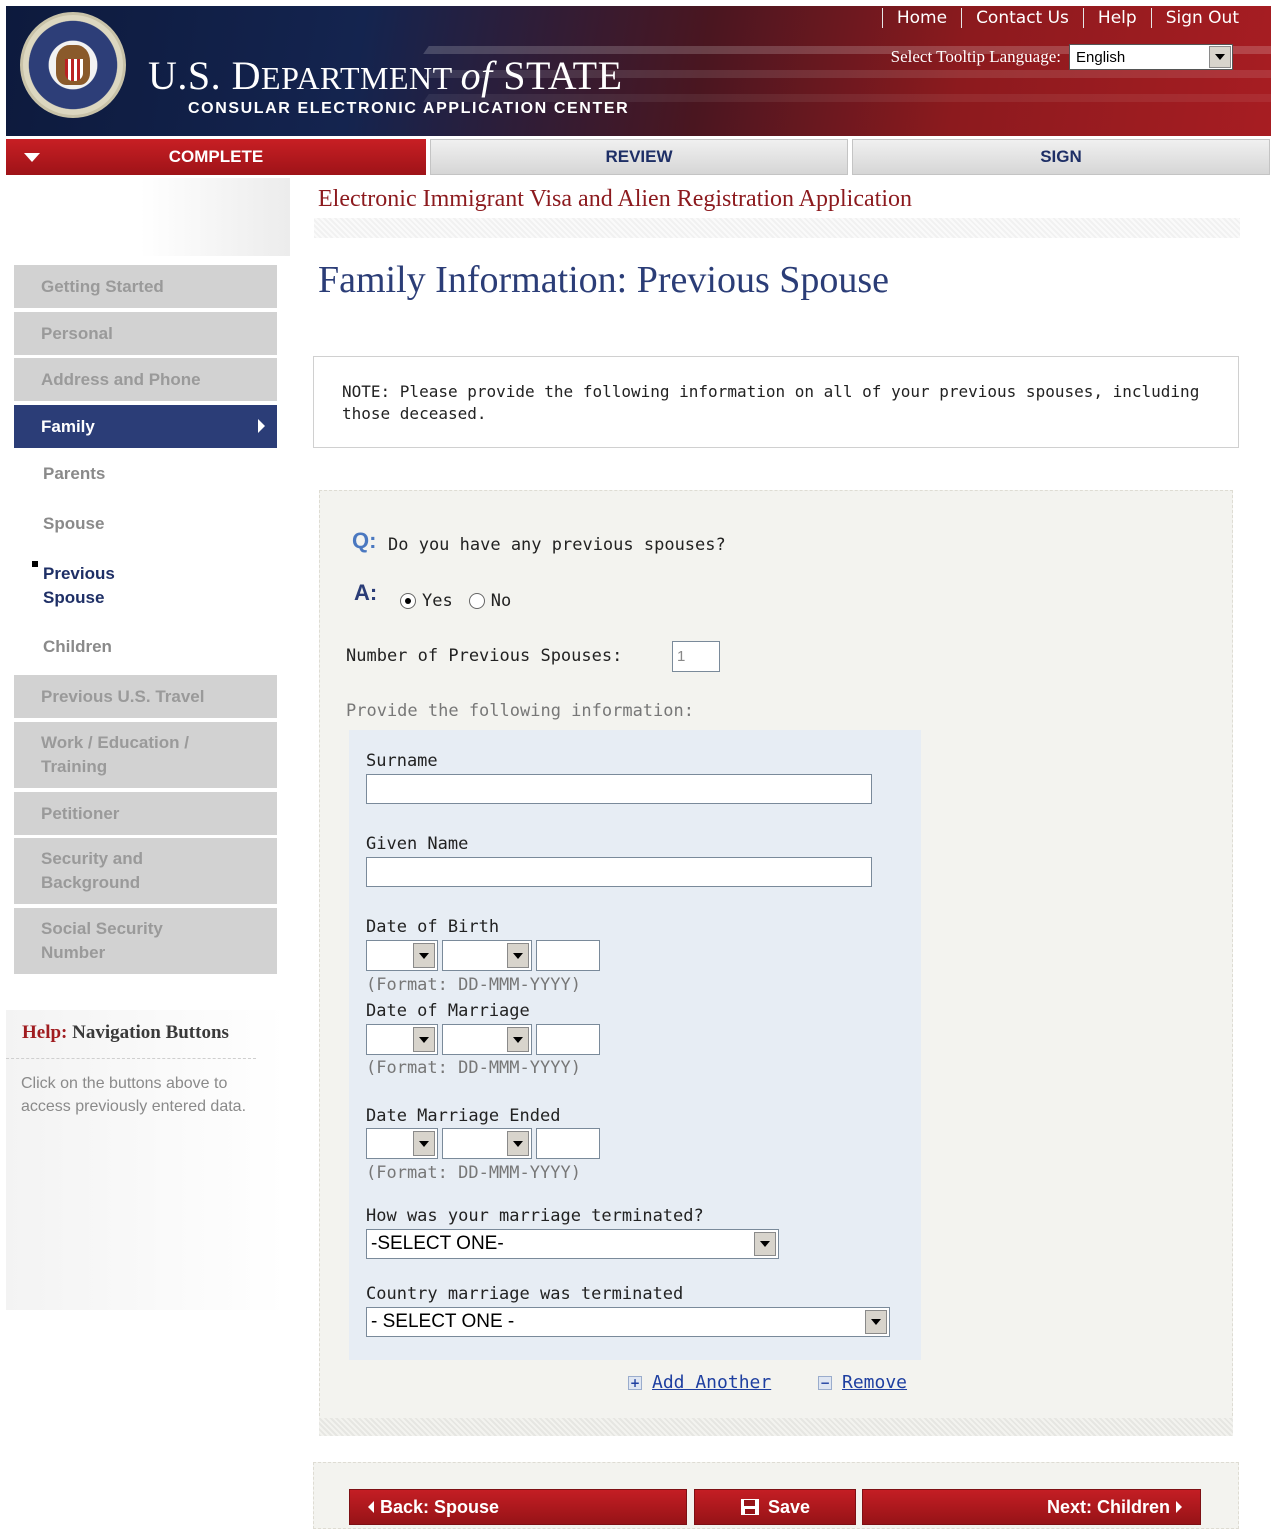  What do you see at coordinates (487, 1039) in the screenshot?
I see `dom-month-select` at bounding box center [487, 1039].